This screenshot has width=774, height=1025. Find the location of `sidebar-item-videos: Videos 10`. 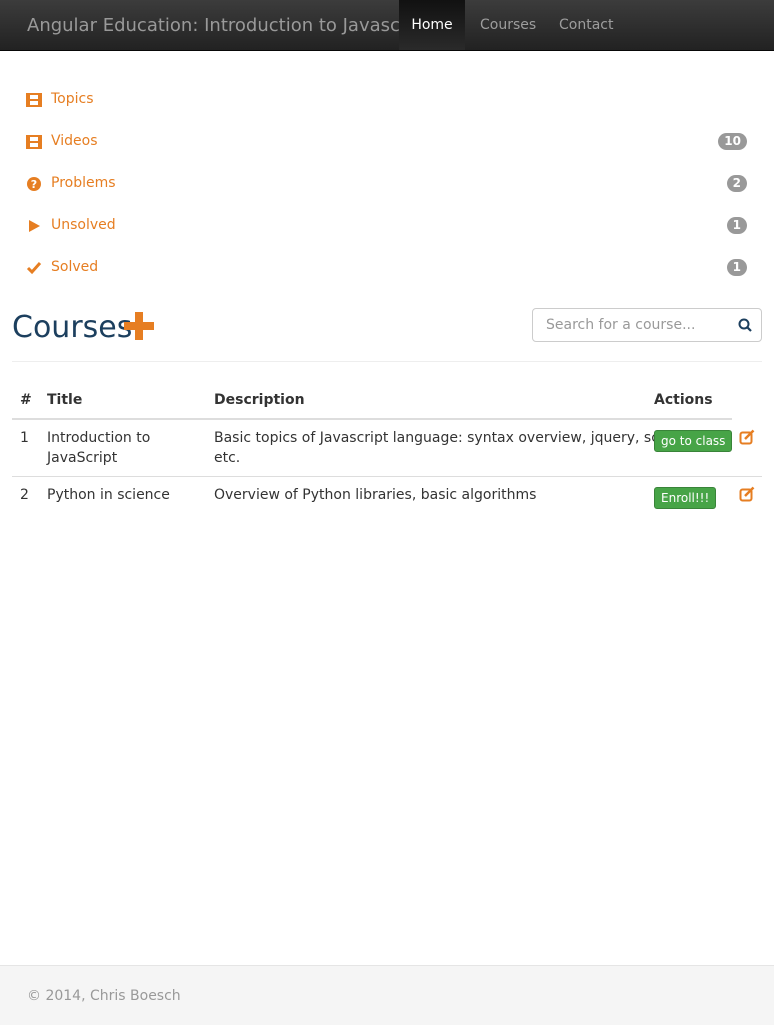

sidebar-item-videos: Videos 10 is located at coordinates (387, 142).